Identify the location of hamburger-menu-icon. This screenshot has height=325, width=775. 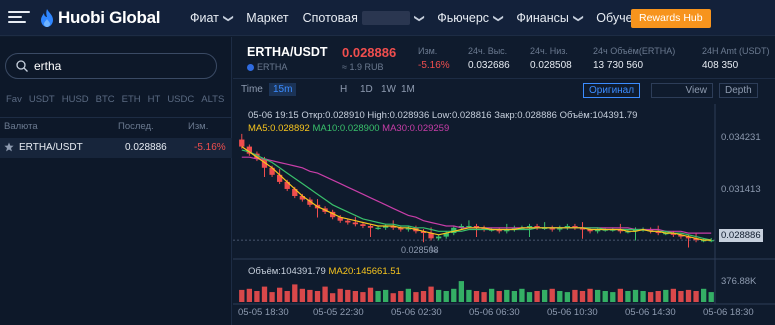
(19, 18).